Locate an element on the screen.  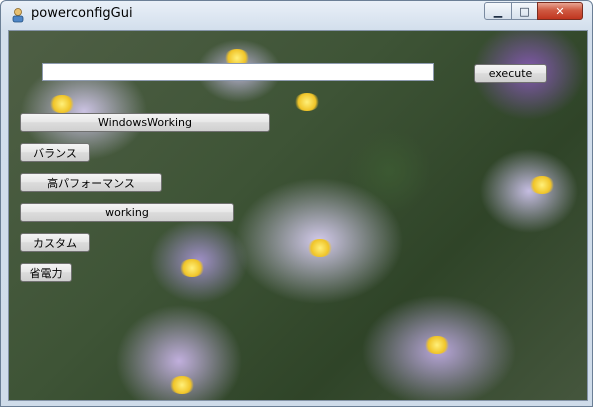
minimize-icon: ▁ is located at coordinates (498, 11).